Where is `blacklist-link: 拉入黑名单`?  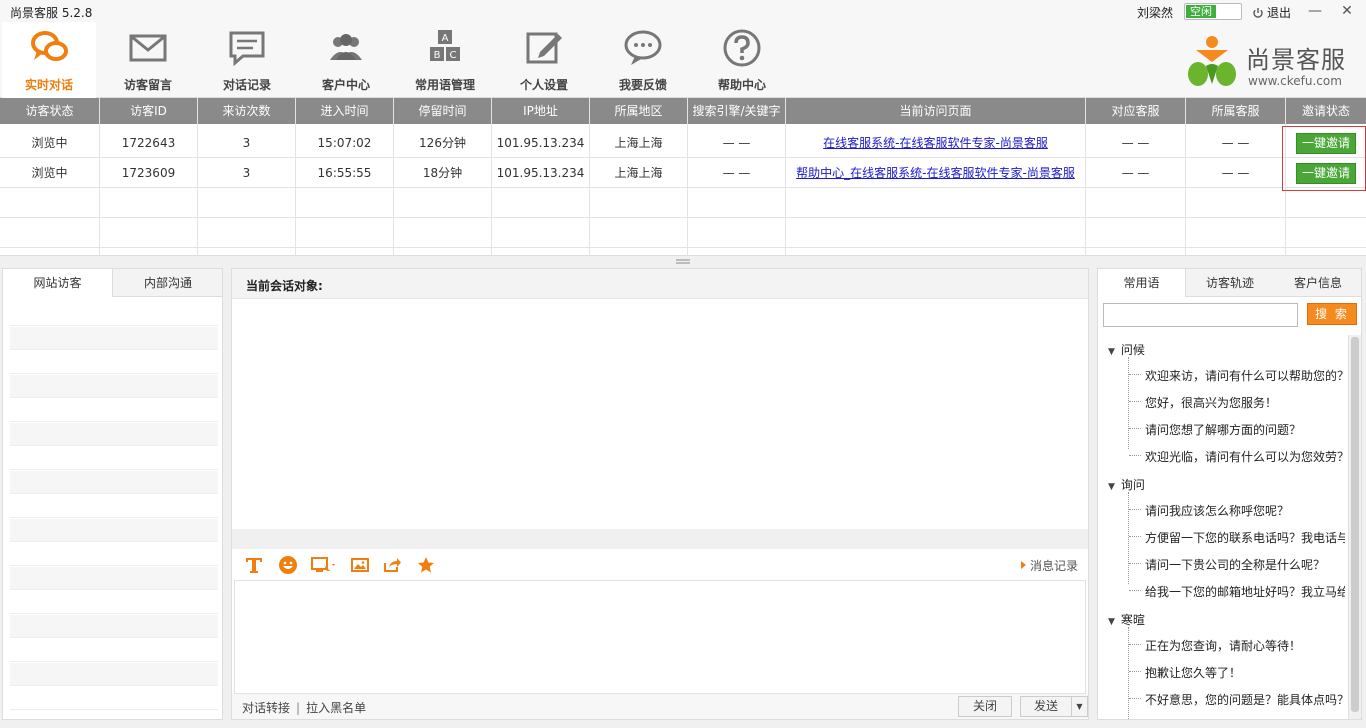 blacklist-link: 拉入黑名单 is located at coordinates (336, 708).